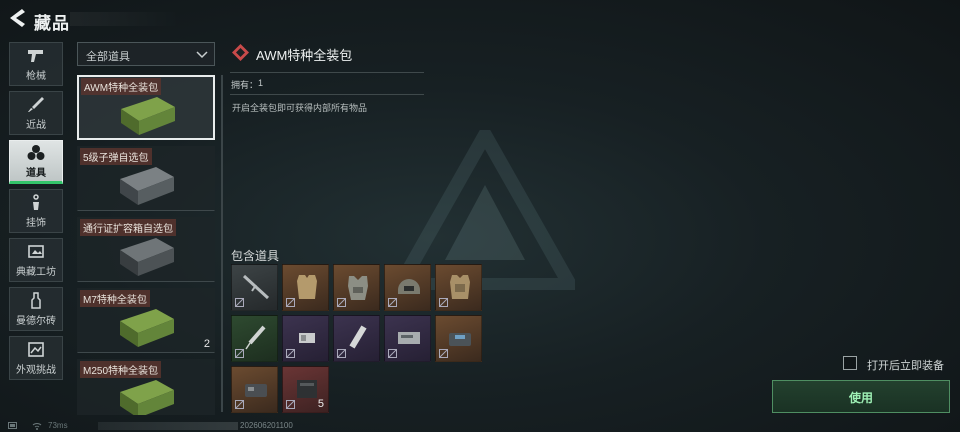  What do you see at coordinates (304, 55) in the screenshot?
I see `detail-item-name: AWM特种全装包` at bounding box center [304, 55].